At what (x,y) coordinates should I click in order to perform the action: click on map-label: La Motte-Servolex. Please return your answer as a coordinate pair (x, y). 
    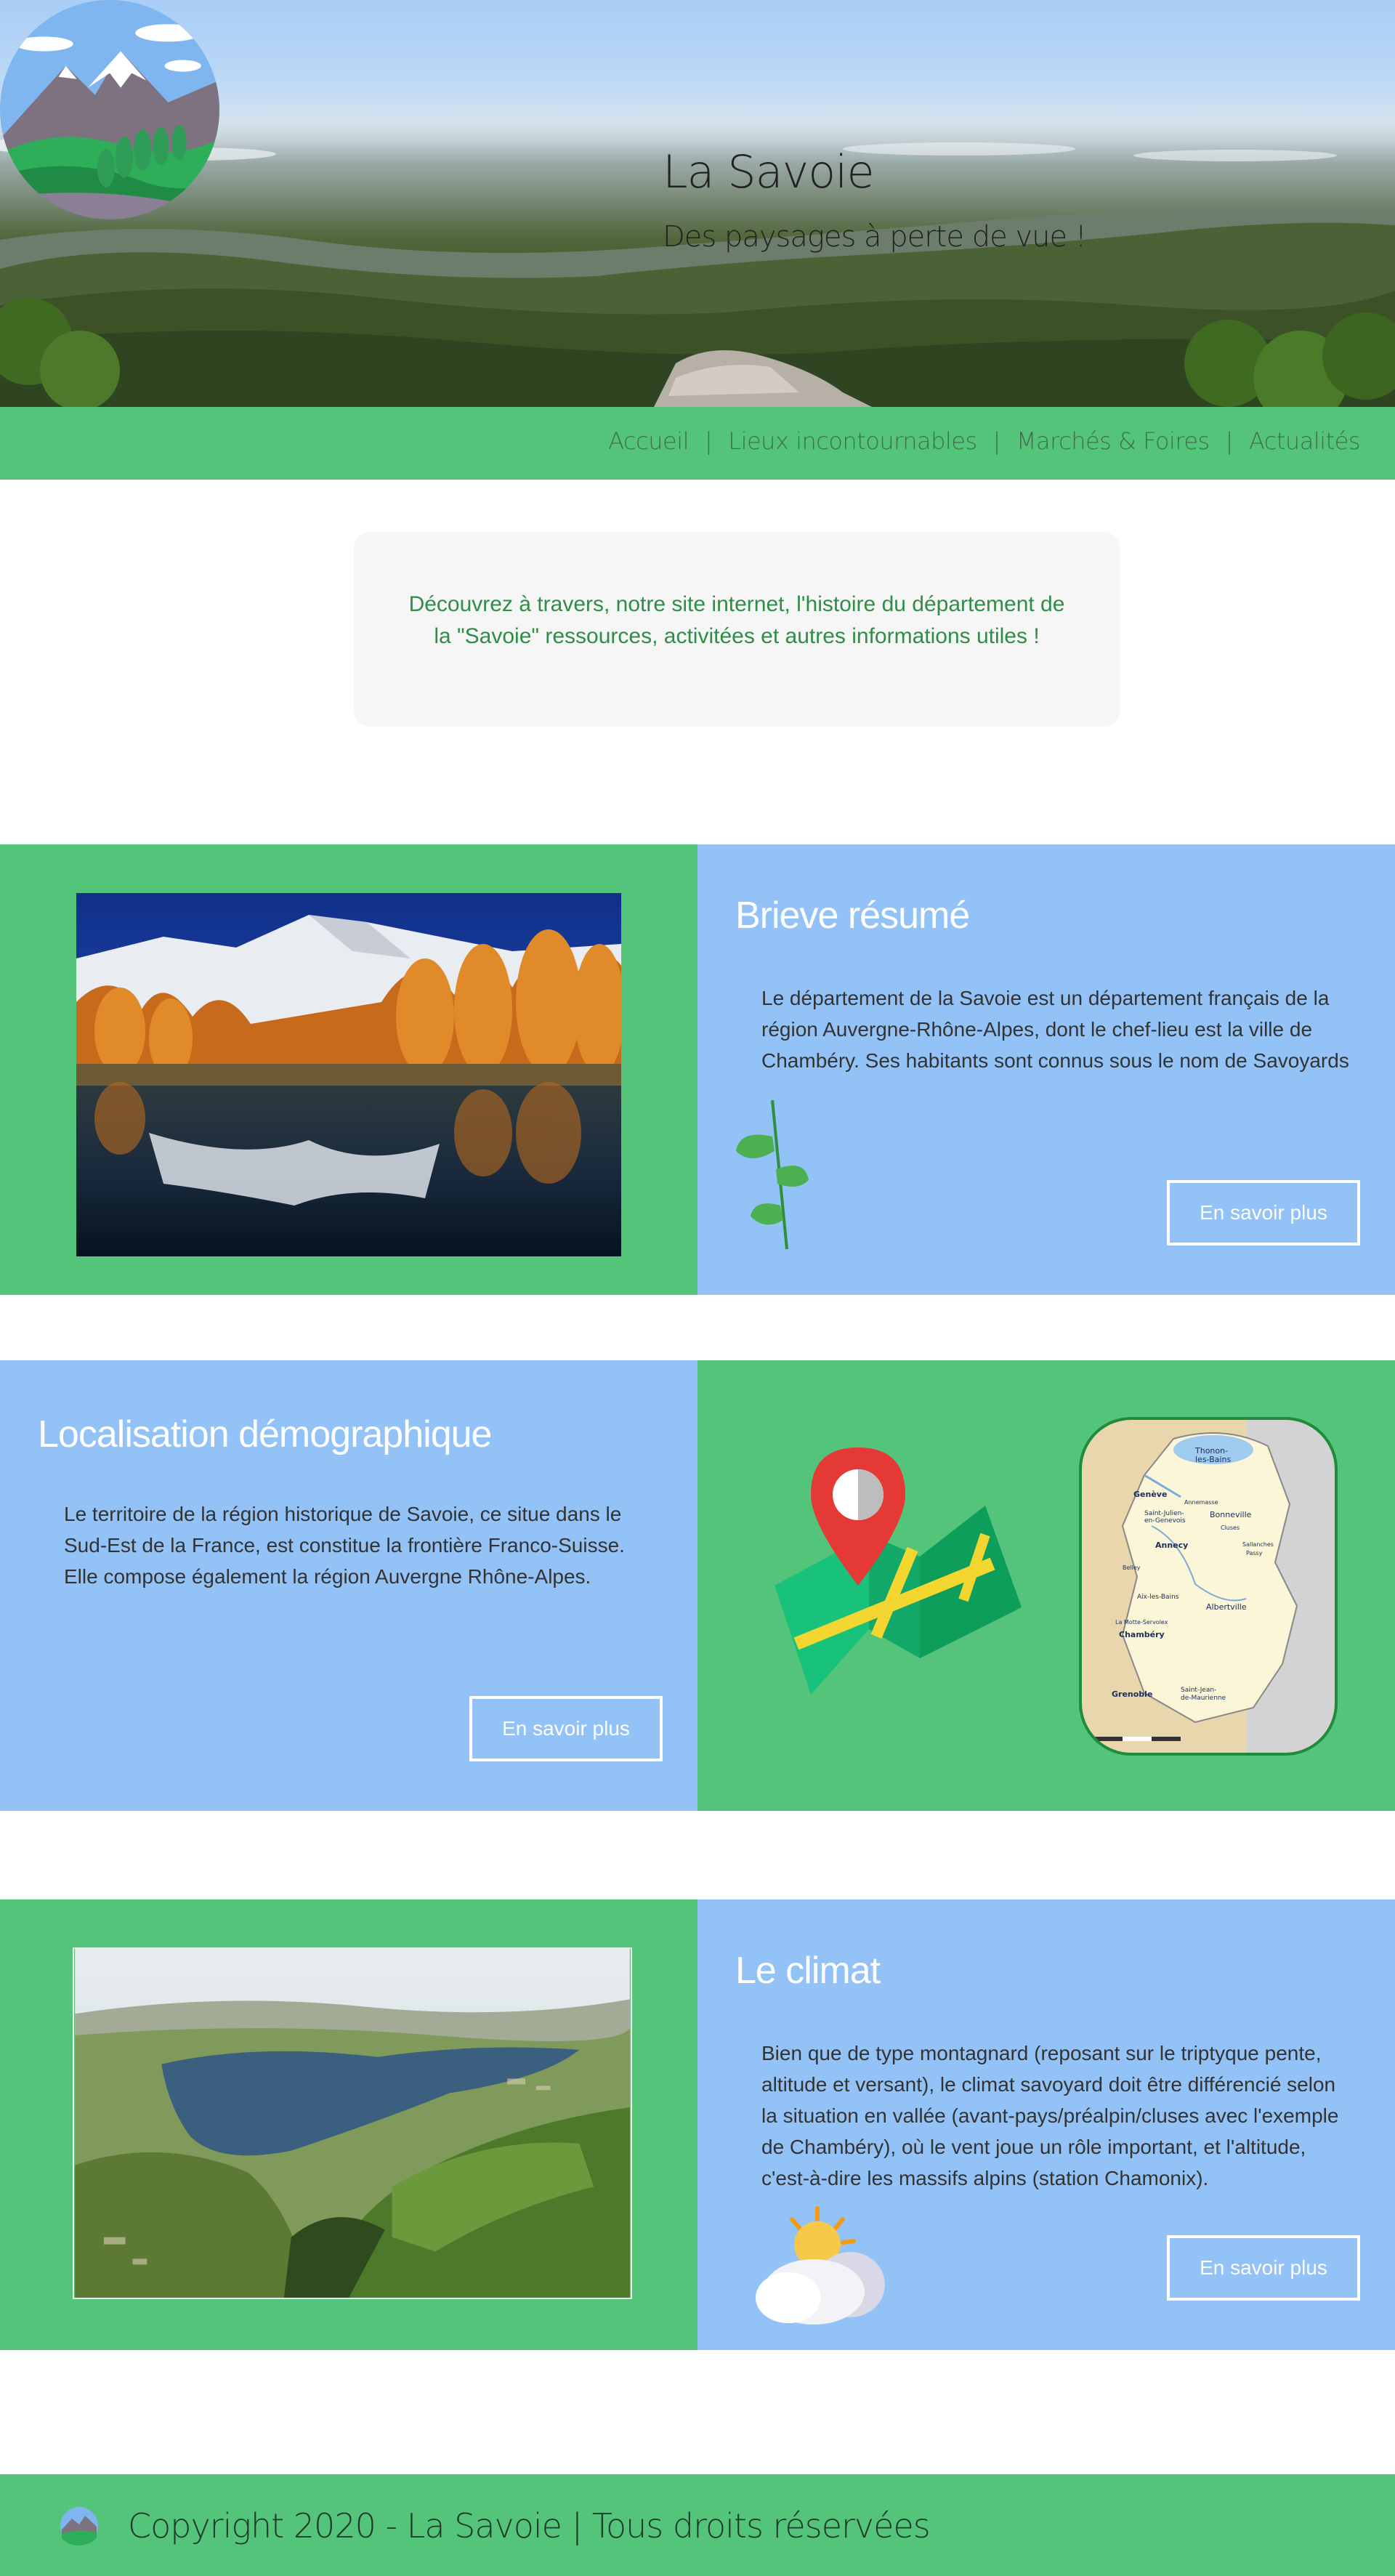
    Looking at the image, I should click on (1141, 1623).